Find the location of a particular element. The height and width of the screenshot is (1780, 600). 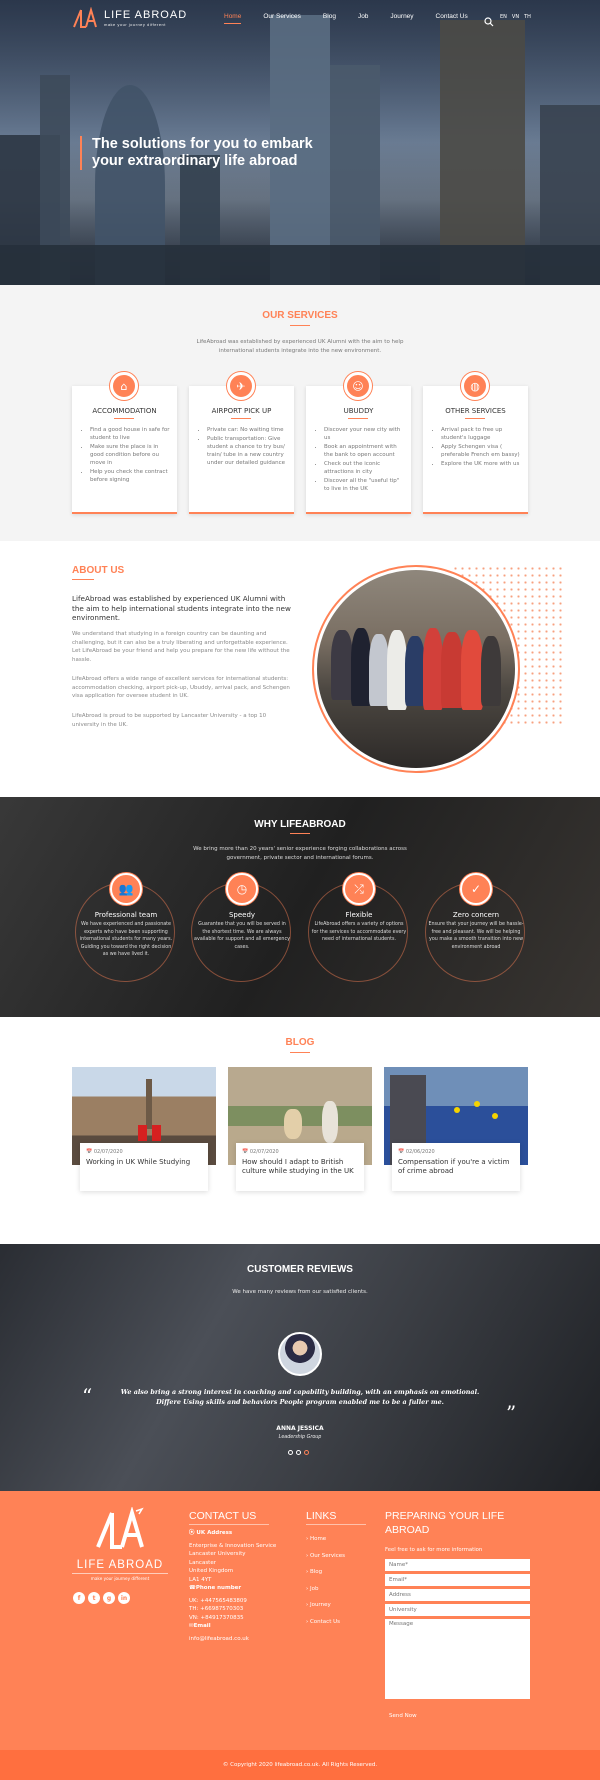

carousel-dots is located at coordinates (300, 1452).